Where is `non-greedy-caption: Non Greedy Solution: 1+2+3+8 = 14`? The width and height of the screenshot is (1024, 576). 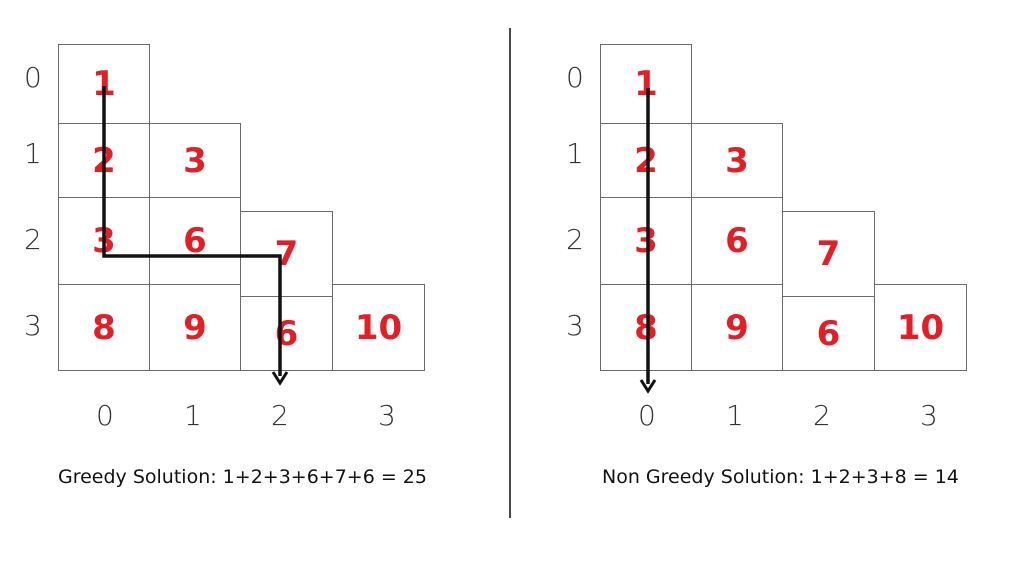
non-greedy-caption: Non Greedy Solution: 1+2+3+8 = 14 is located at coordinates (780, 477).